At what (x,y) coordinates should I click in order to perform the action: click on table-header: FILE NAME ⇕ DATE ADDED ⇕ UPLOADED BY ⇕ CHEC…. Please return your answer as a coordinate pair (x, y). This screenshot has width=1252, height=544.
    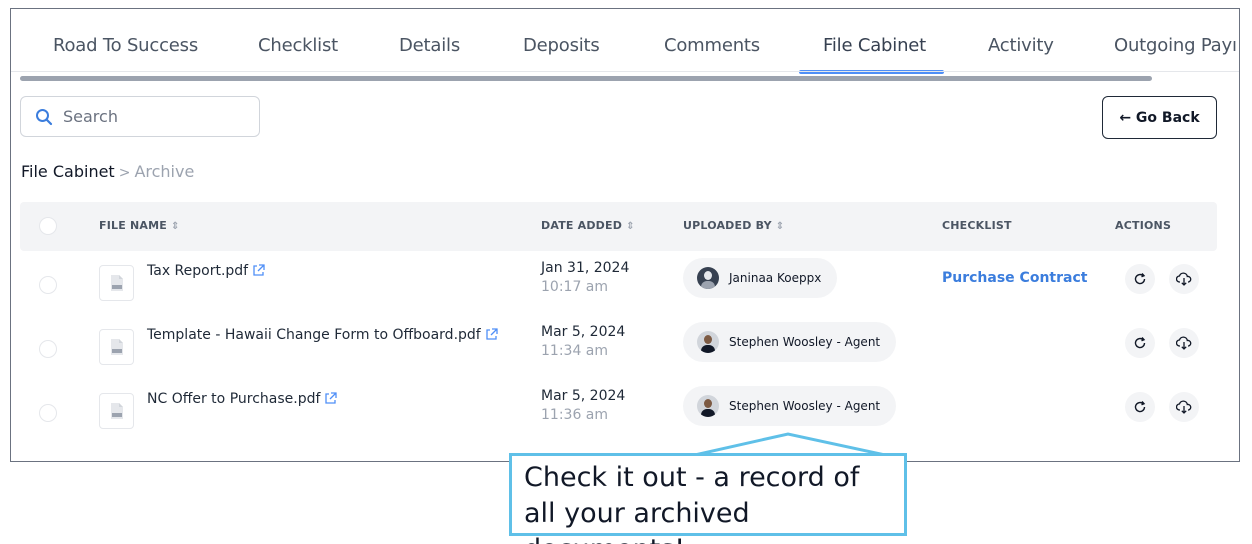
    Looking at the image, I should click on (618, 226).